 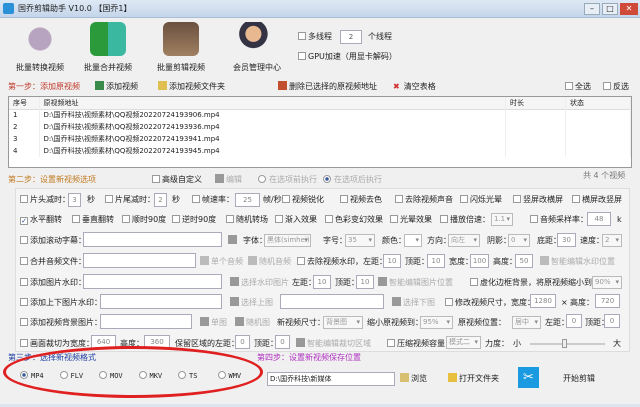 What do you see at coordinates (343, 322) in the screenshot?
I see `new-size-select: 背景图` at bounding box center [343, 322].